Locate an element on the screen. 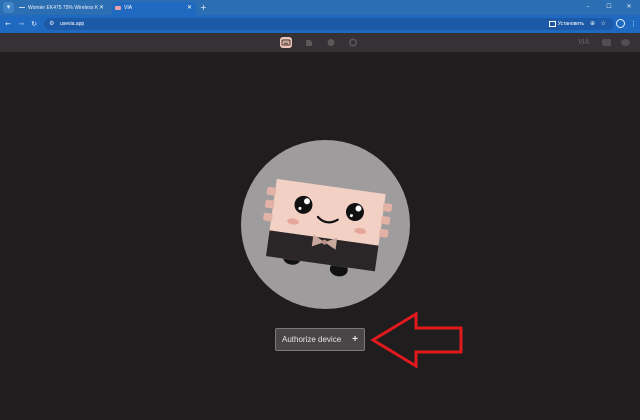 The height and width of the screenshot is (420, 640). github-icon is located at coordinates (625, 42).